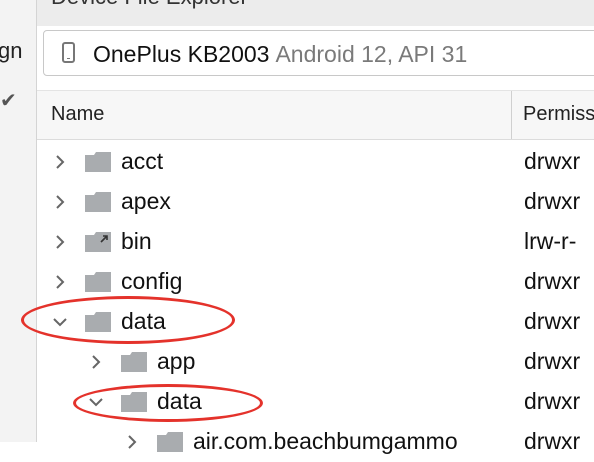 Image resolution: width=594 pixels, height=462 pixels. I want to click on device-selector: OnePlus KB2003 Android 12, API 31, so click(318, 53).